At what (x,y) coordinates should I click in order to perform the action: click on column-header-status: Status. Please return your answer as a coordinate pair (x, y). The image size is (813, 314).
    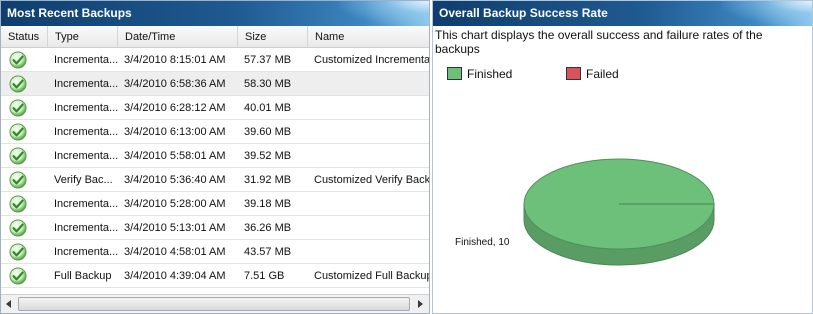
    Looking at the image, I should click on (24, 37).